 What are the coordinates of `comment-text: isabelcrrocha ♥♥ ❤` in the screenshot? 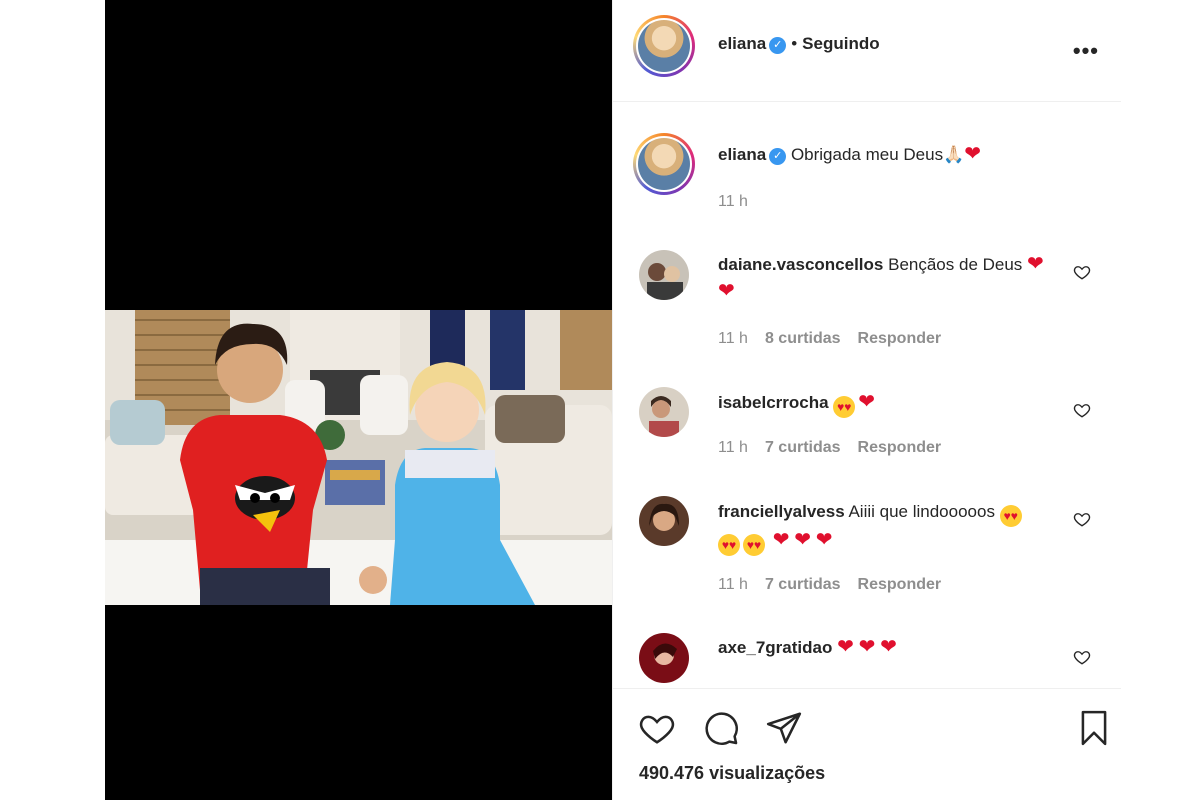 It's located at (883, 403).